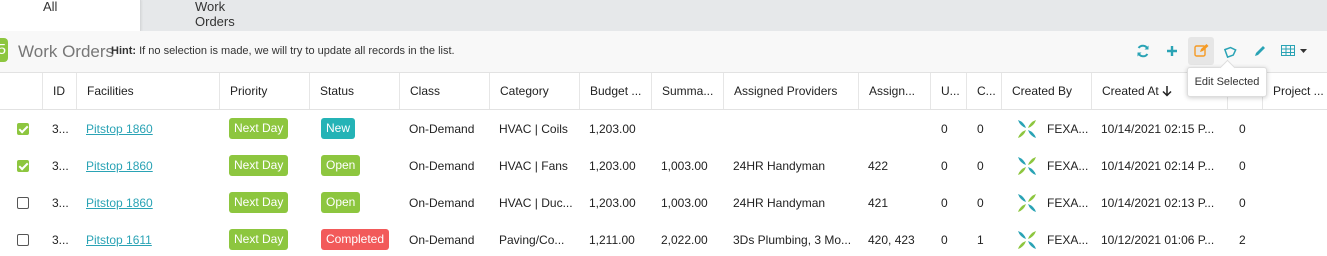 The height and width of the screenshot is (256, 1327). What do you see at coordinates (1172, 51) in the screenshot?
I see `plus-icon` at bounding box center [1172, 51].